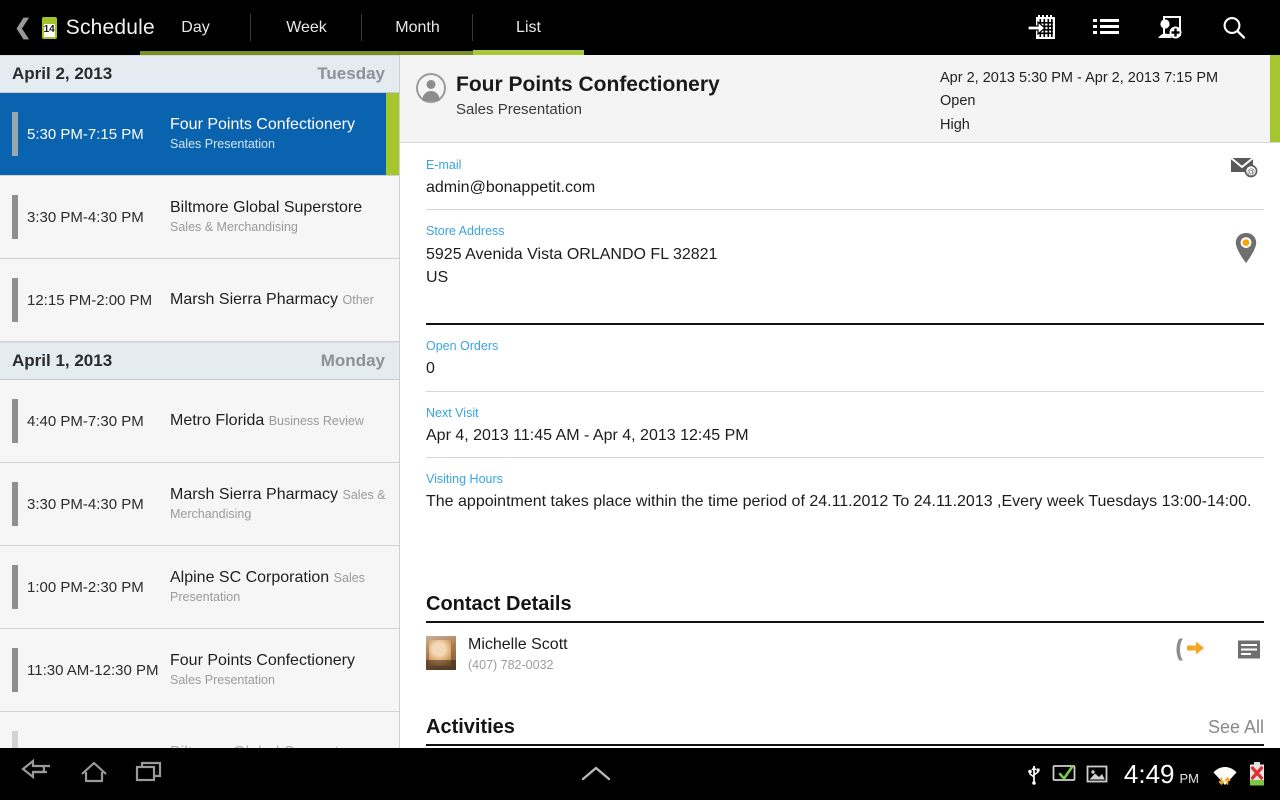  Describe the element at coordinates (90, 300) in the screenshot. I see `appointment-time: 12:15 PM-2:00 PM` at that location.